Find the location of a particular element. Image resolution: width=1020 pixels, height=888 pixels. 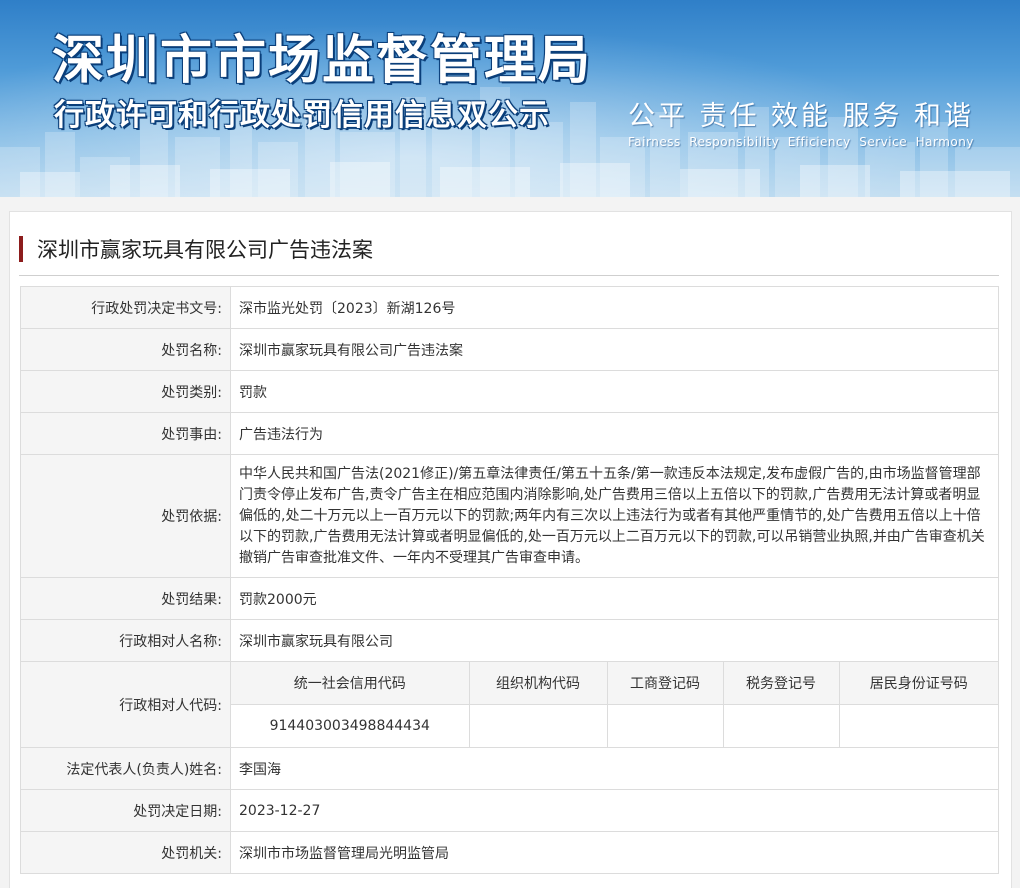

decision-date-value: 2023-12-27 is located at coordinates (614, 810).